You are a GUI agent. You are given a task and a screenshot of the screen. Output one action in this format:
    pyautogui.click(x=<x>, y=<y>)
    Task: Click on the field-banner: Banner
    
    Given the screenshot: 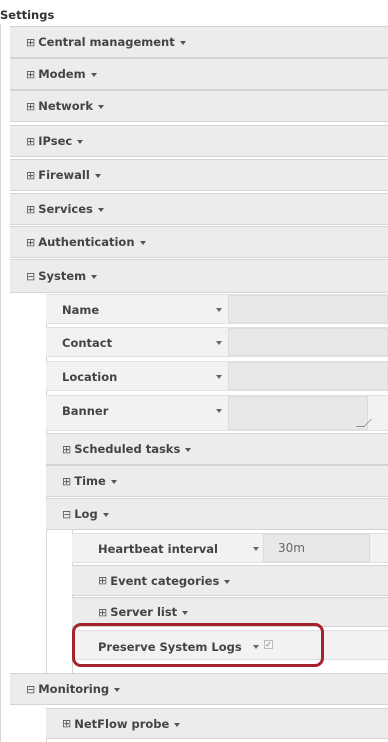 What is the action you would take?
    pyautogui.click(x=217, y=413)
    